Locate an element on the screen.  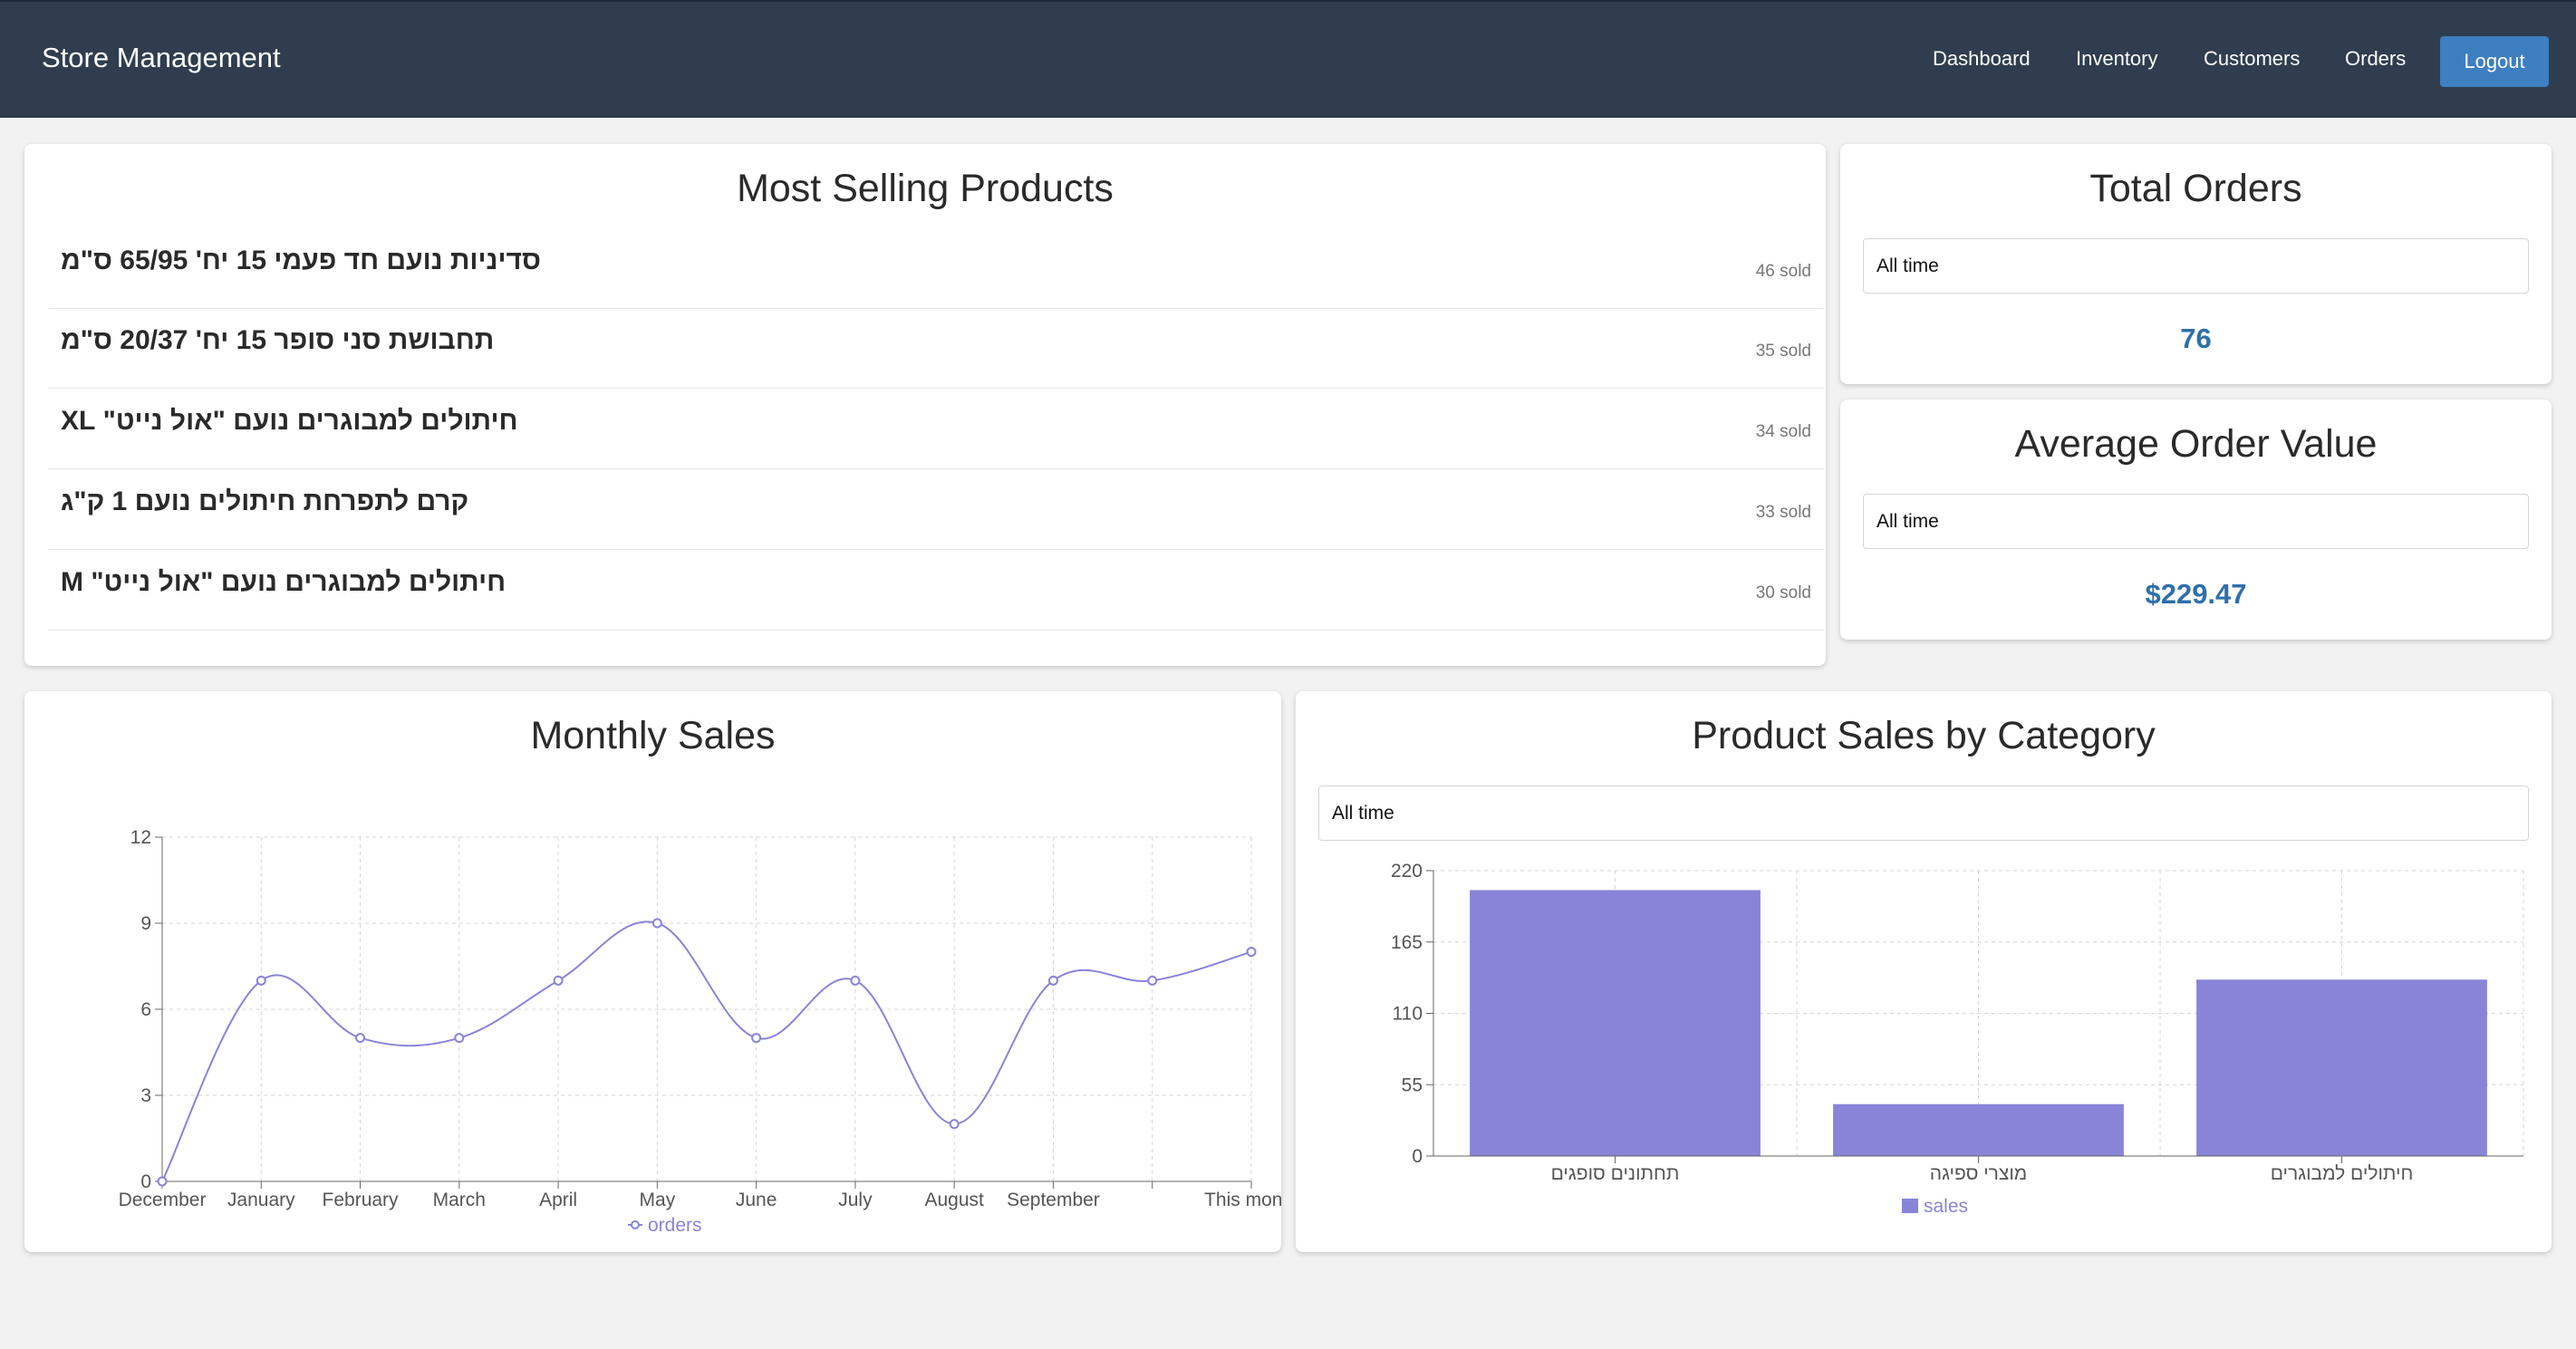
product-name: חיתולים למבוגרים נועם "אול נייט" XL is located at coordinates (289, 421).